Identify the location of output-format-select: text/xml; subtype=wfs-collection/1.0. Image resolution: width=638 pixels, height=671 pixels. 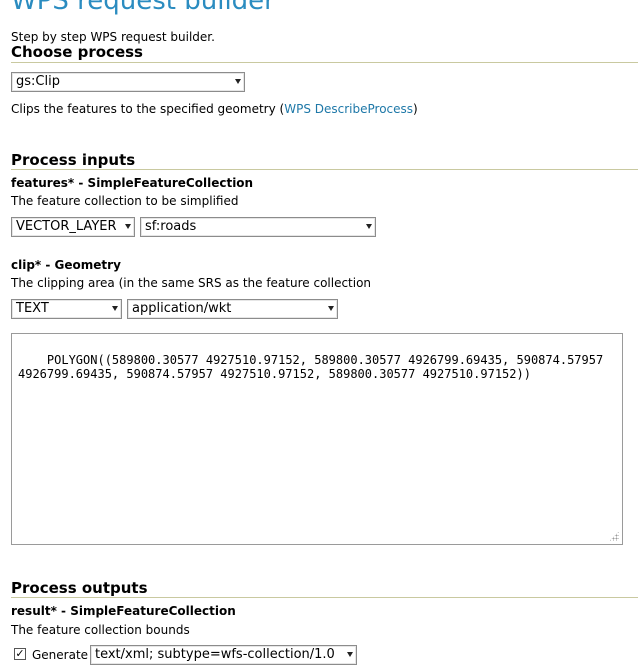
(223, 655).